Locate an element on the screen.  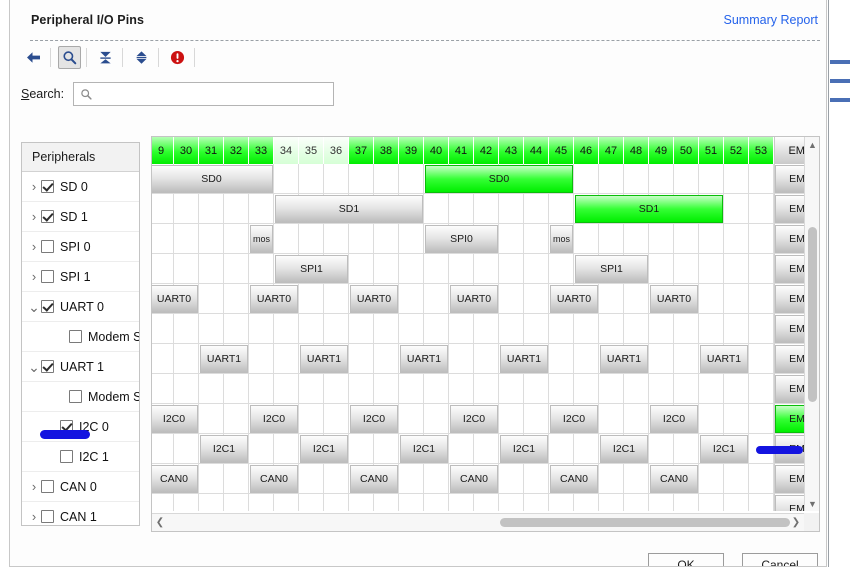
pin-assignment-i2c1: I2C1 is located at coordinates (524, 449).